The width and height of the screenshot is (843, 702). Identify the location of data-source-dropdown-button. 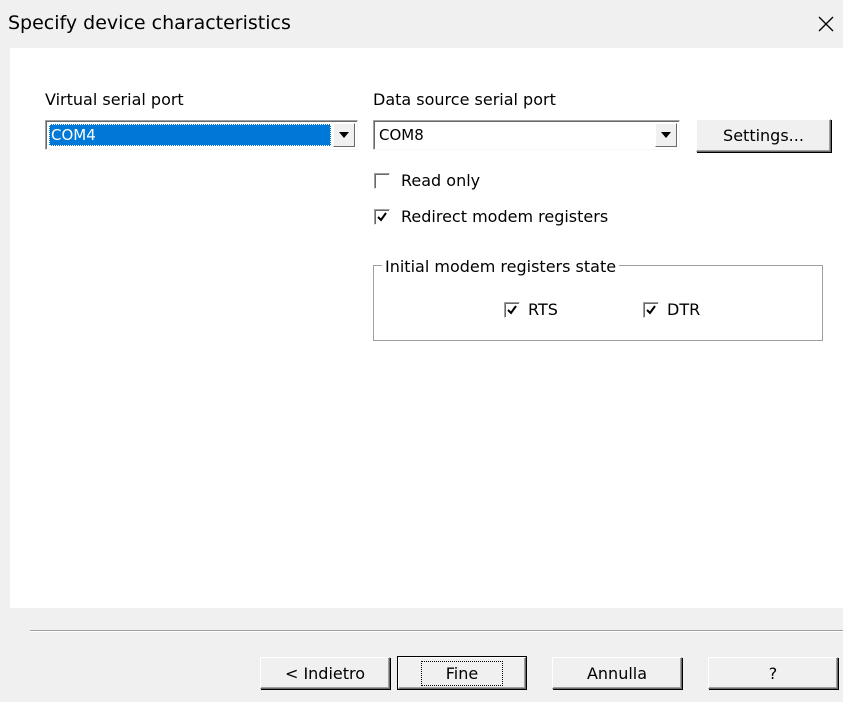
(666, 135).